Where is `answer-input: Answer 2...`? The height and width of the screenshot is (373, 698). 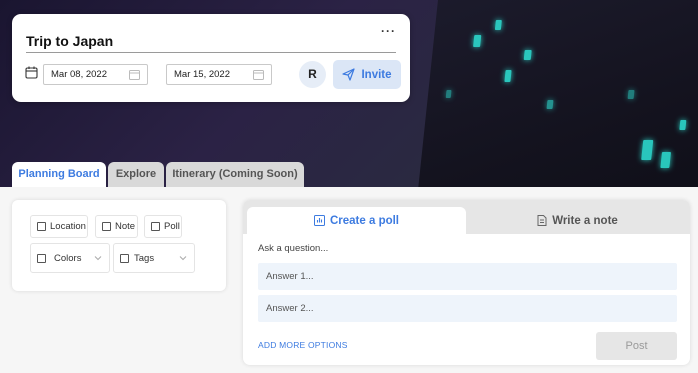 answer-input: Answer 2... is located at coordinates (467, 308).